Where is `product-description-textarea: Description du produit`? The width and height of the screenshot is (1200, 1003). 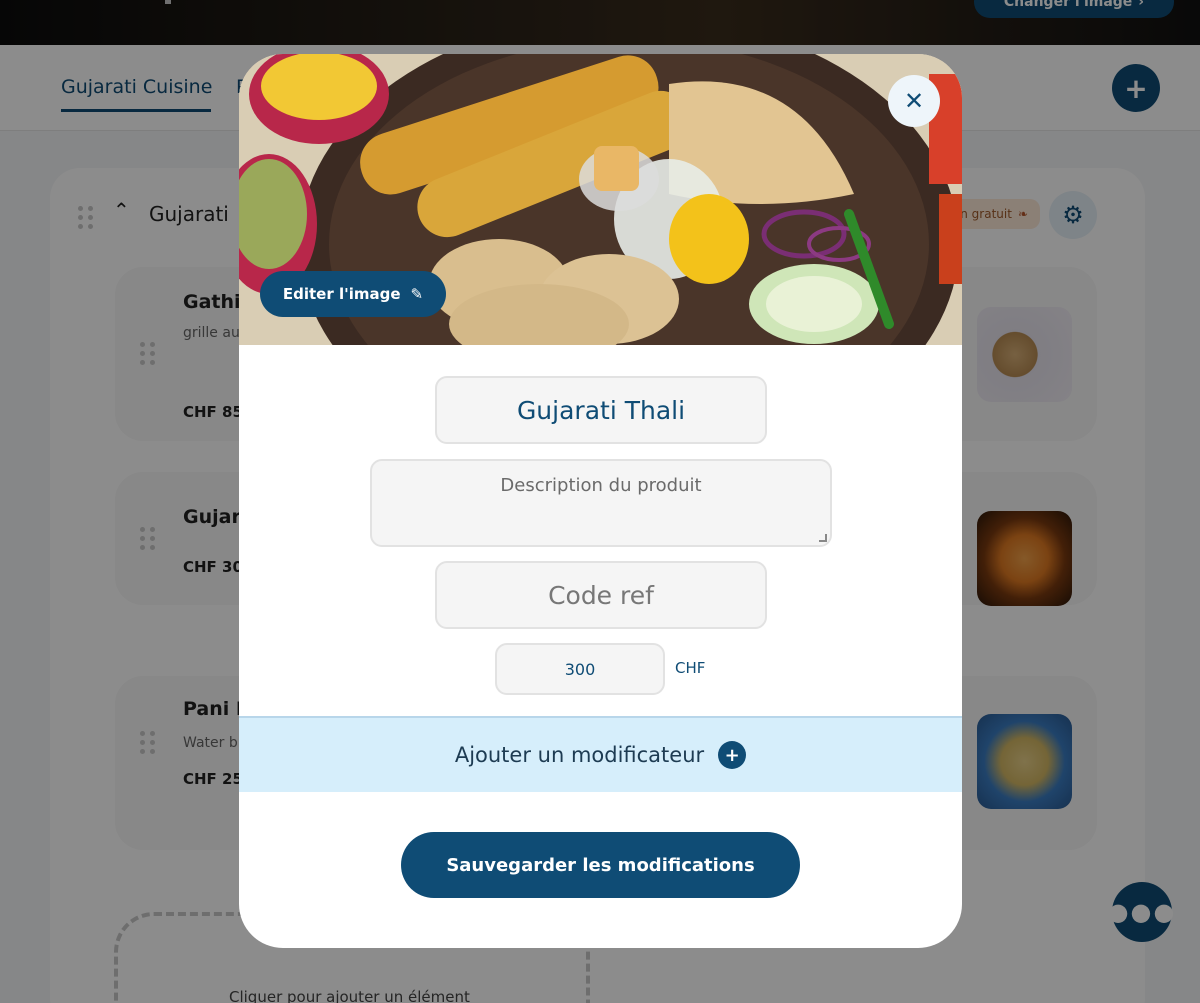
product-description-textarea: Description du produit is located at coordinates (601, 503).